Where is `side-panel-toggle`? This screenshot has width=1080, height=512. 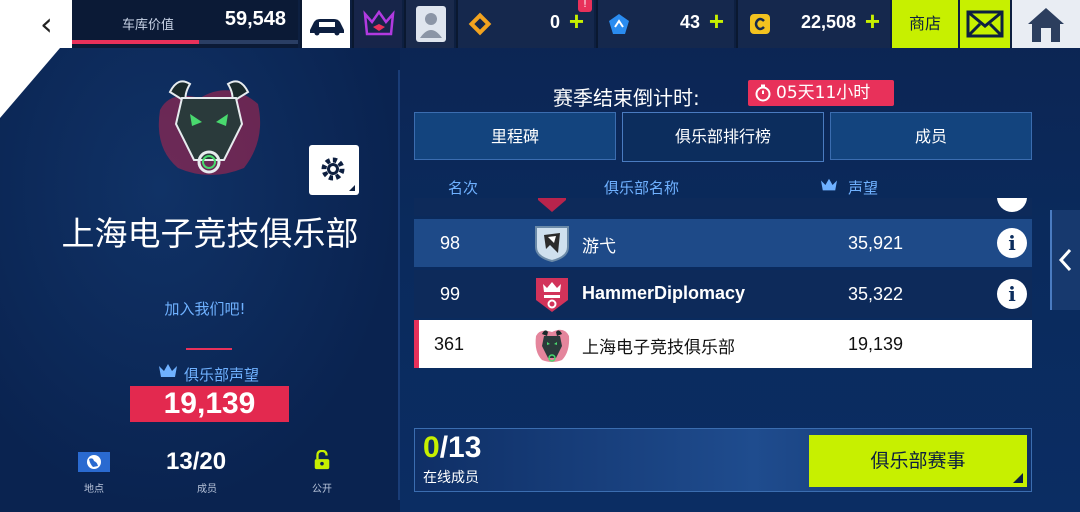
side-panel-toggle is located at coordinates (1065, 260).